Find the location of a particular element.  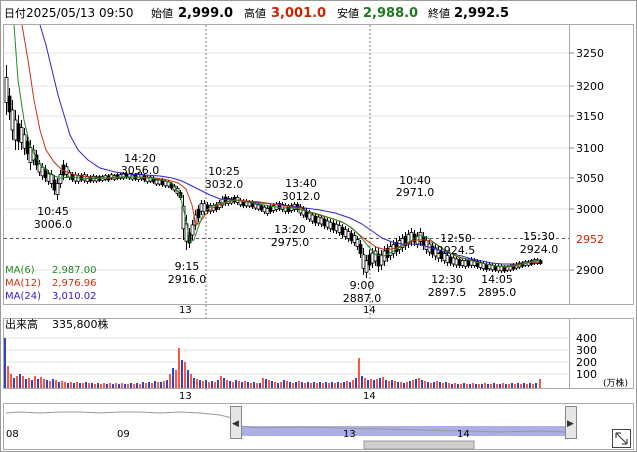

annotation-price: 2975.0 is located at coordinates (290, 242).